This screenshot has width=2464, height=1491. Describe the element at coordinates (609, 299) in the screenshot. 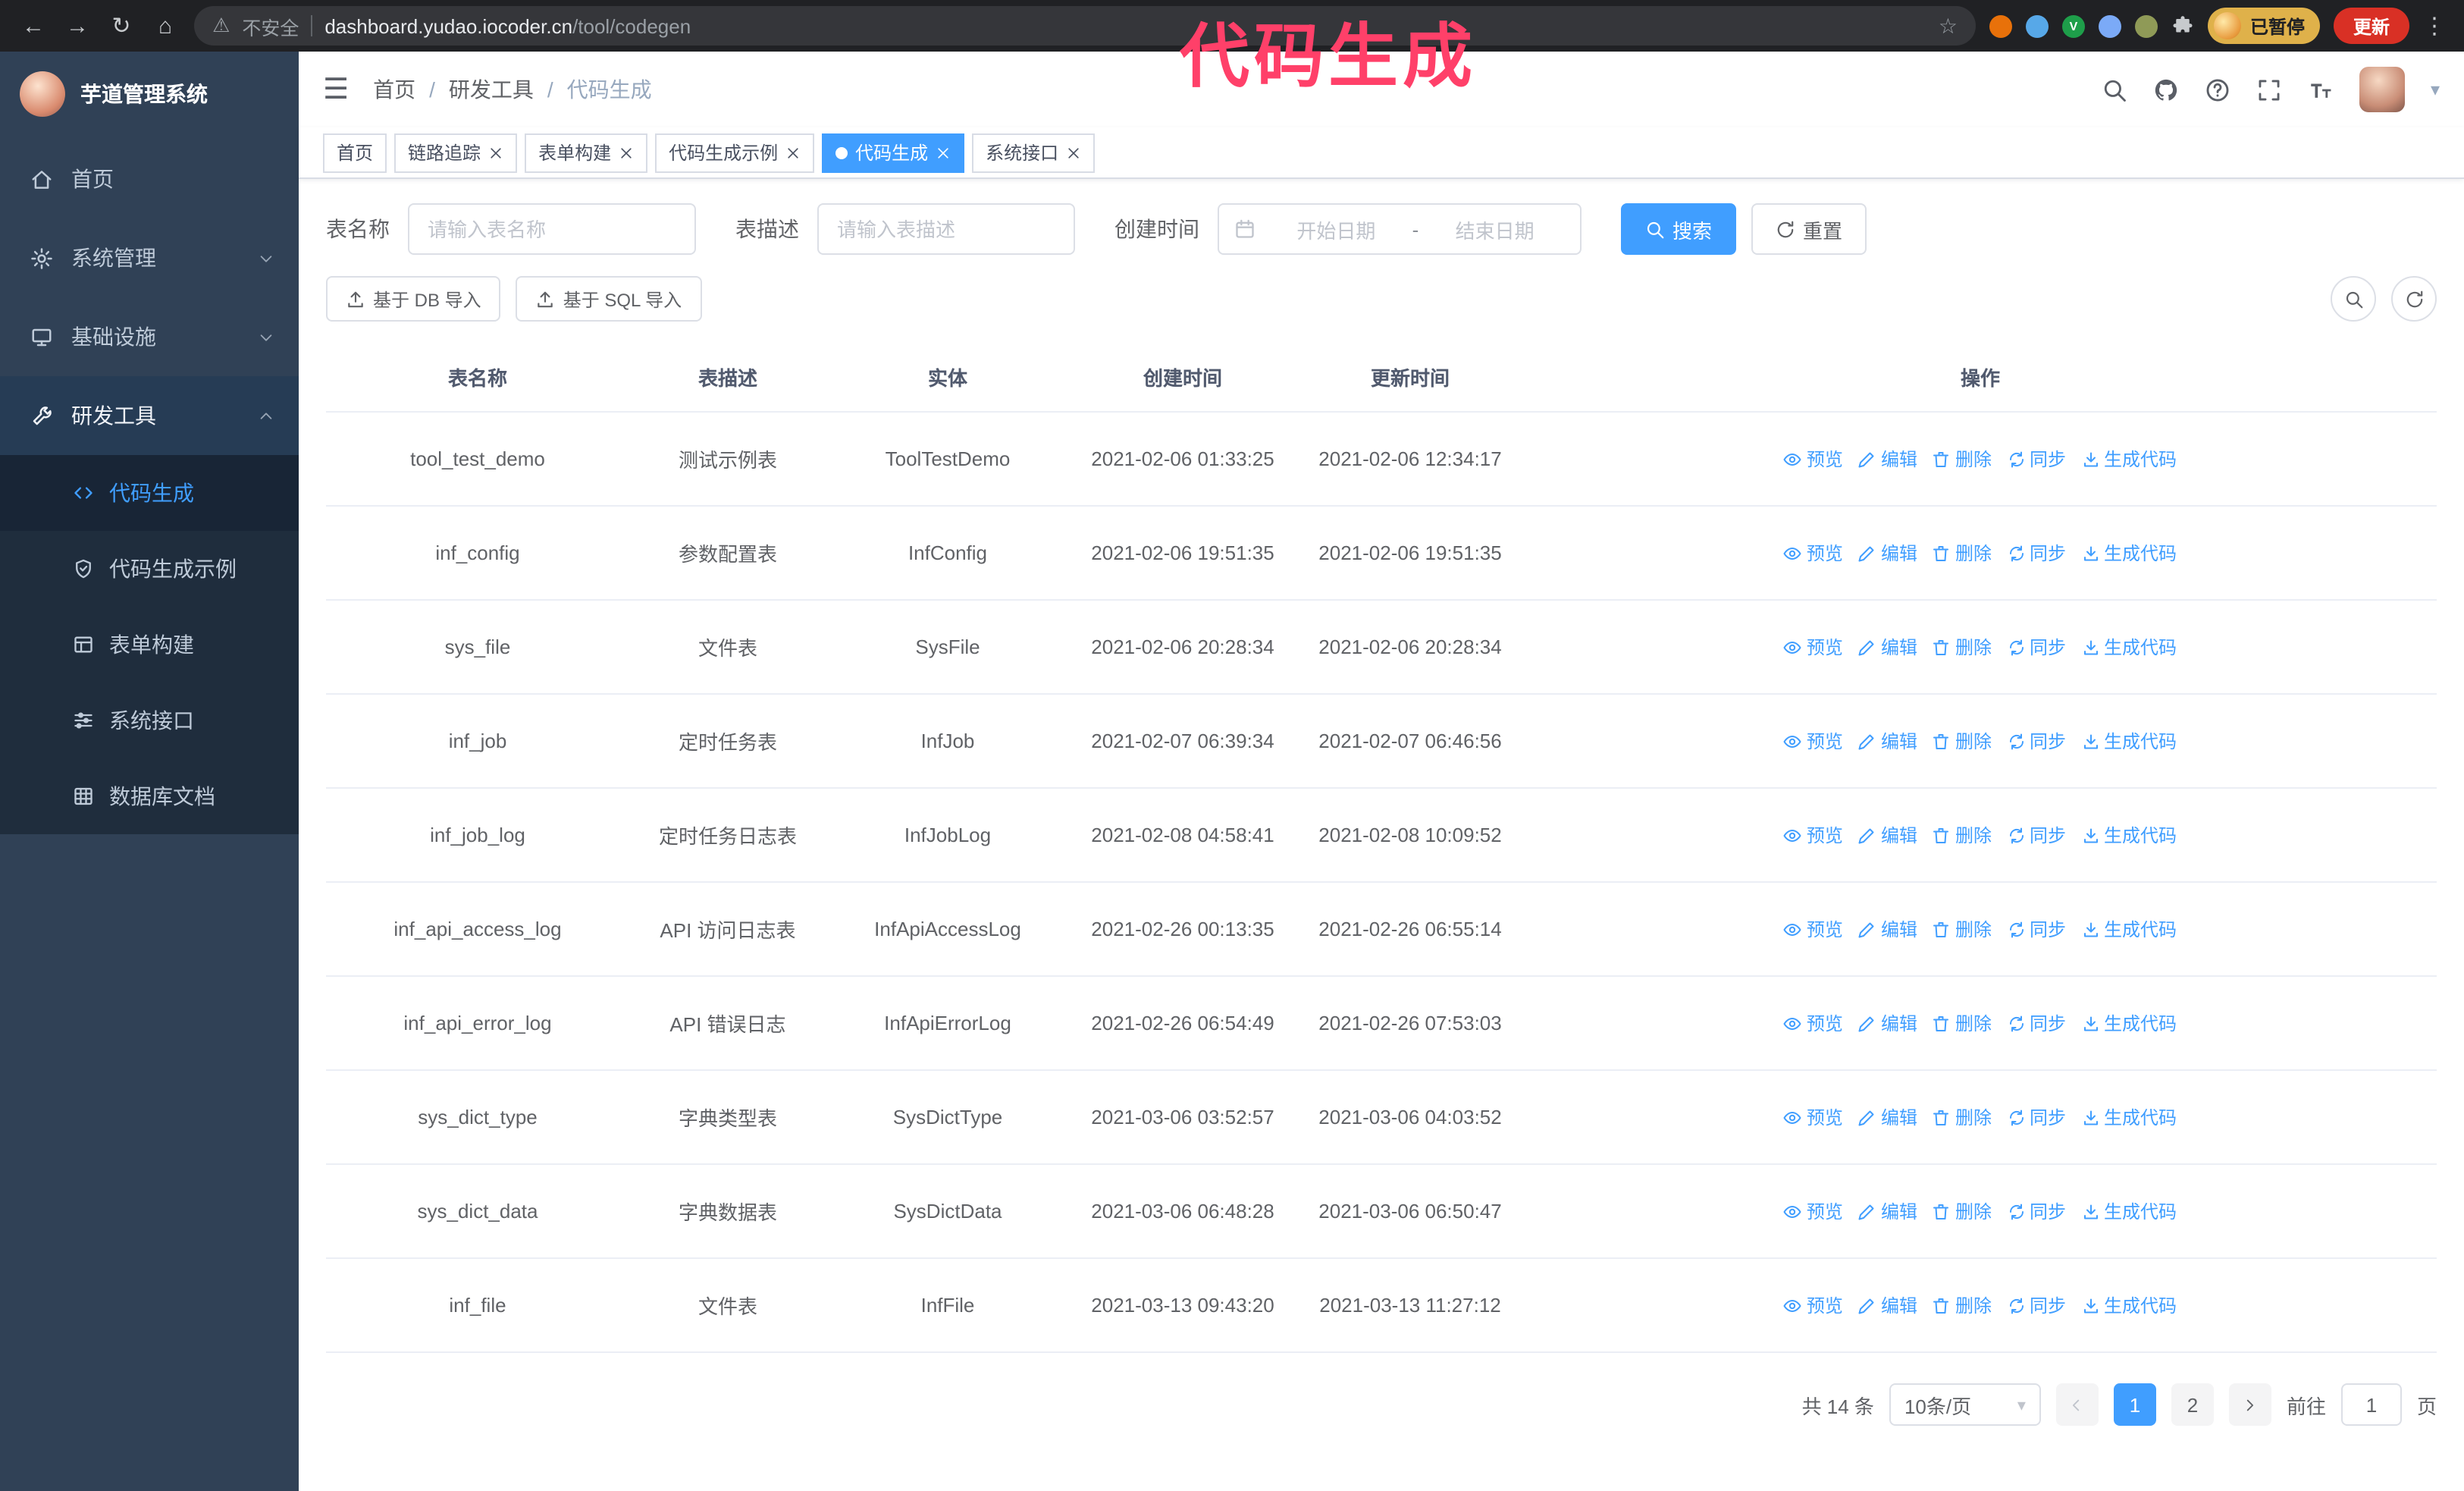

I see `import-sql-button: 基于 SQL 导入` at that location.